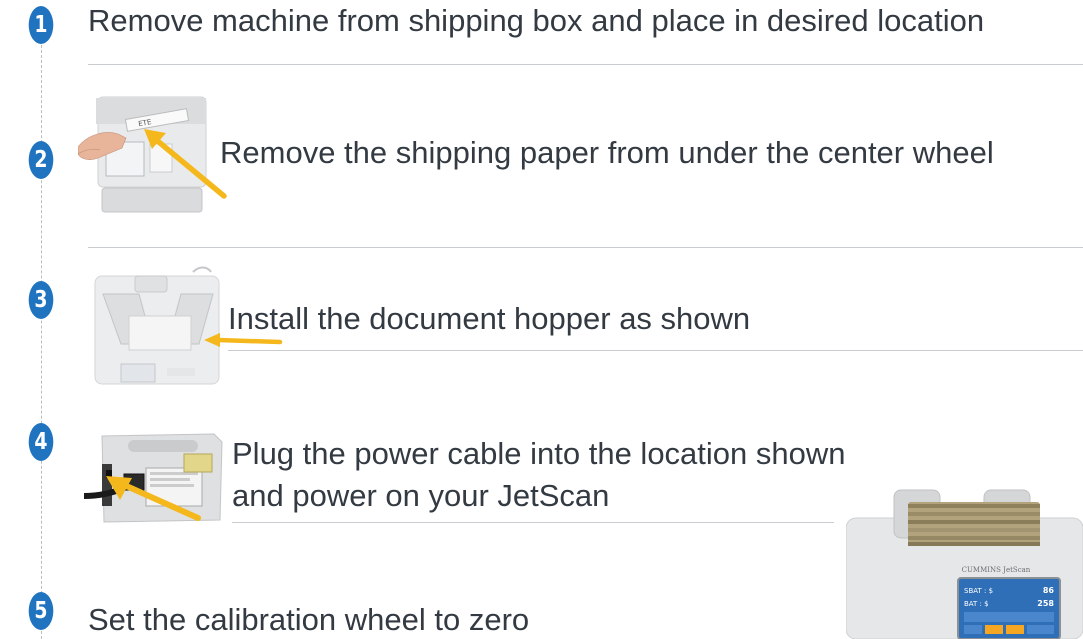 Image resolution: width=1083 pixels, height=639 pixels. What do you see at coordinates (585, 64) in the screenshot?
I see `step-1-divider` at bounding box center [585, 64].